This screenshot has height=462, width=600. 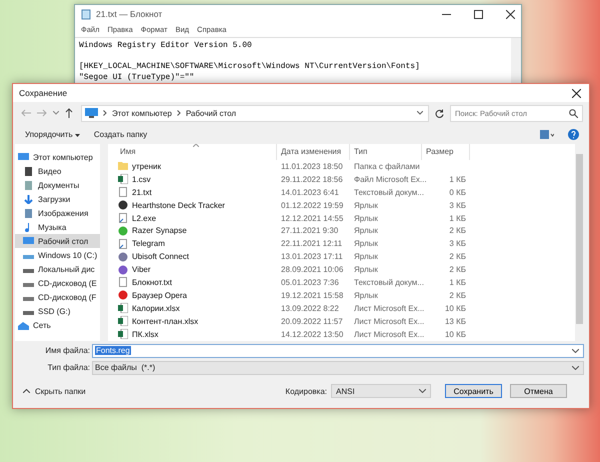 I want to click on date-cell-text: 13.01.2023 17:11, so click(x=312, y=257).